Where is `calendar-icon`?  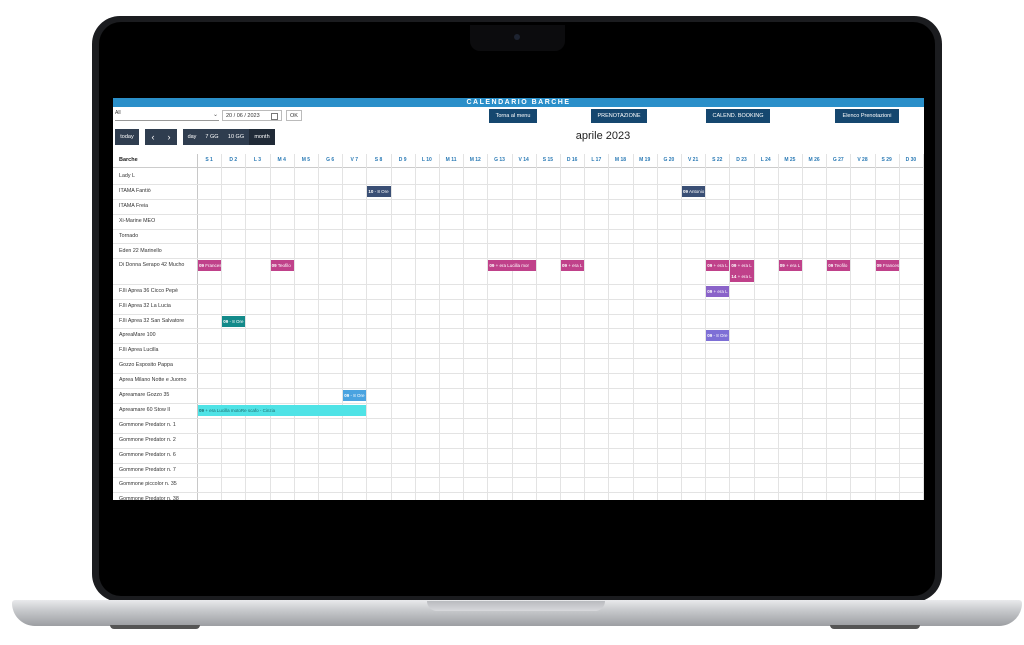 calendar-icon is located at coordinates (274, 116).